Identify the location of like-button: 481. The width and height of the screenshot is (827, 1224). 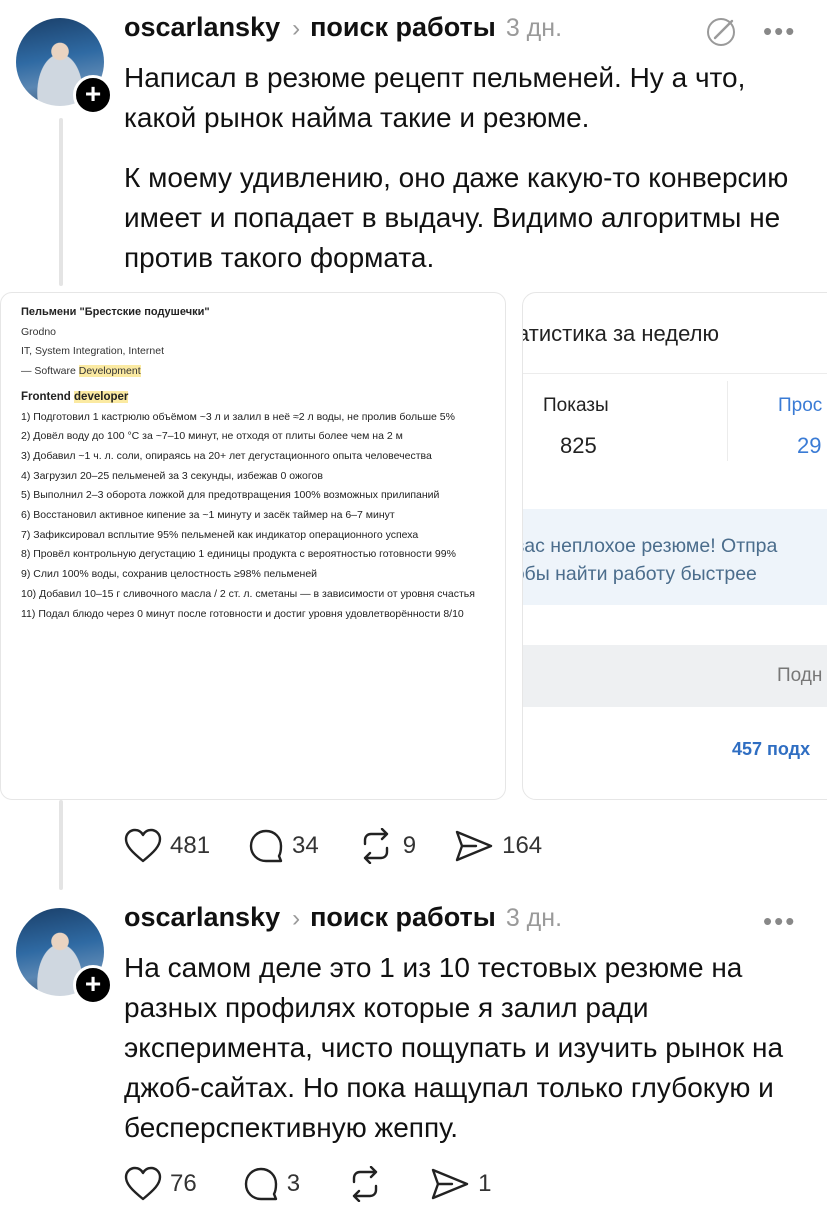
(167, 846).